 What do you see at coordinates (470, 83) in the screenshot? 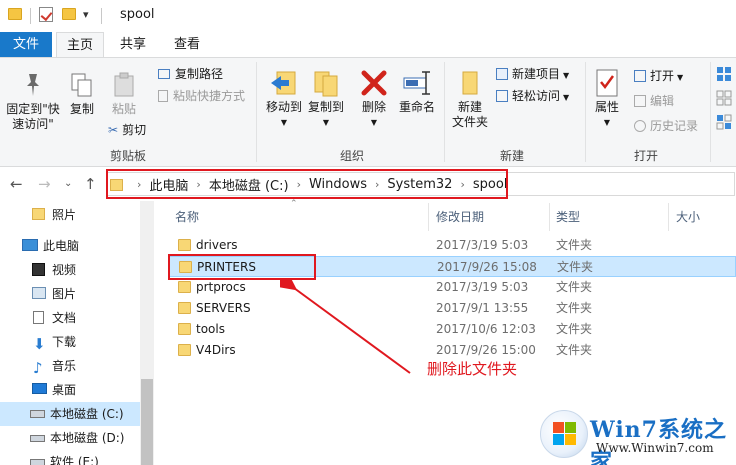
I see `new-folder-icon` at bounding box center [470, 83].